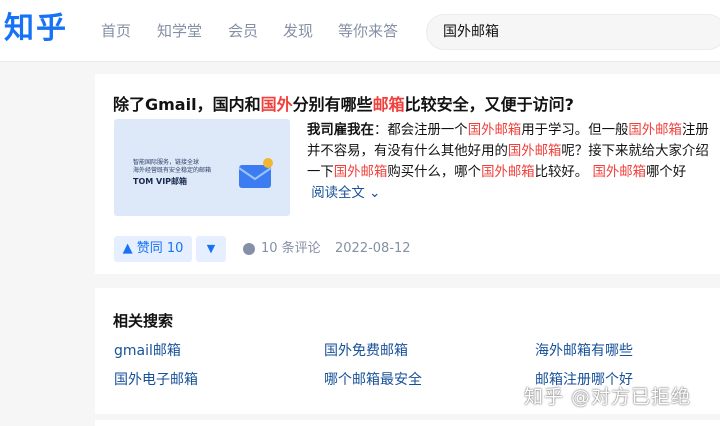 The height and width of the screenshot is (426, 720). I want to click on comments-count: 10 条评论, so click(291, 249).